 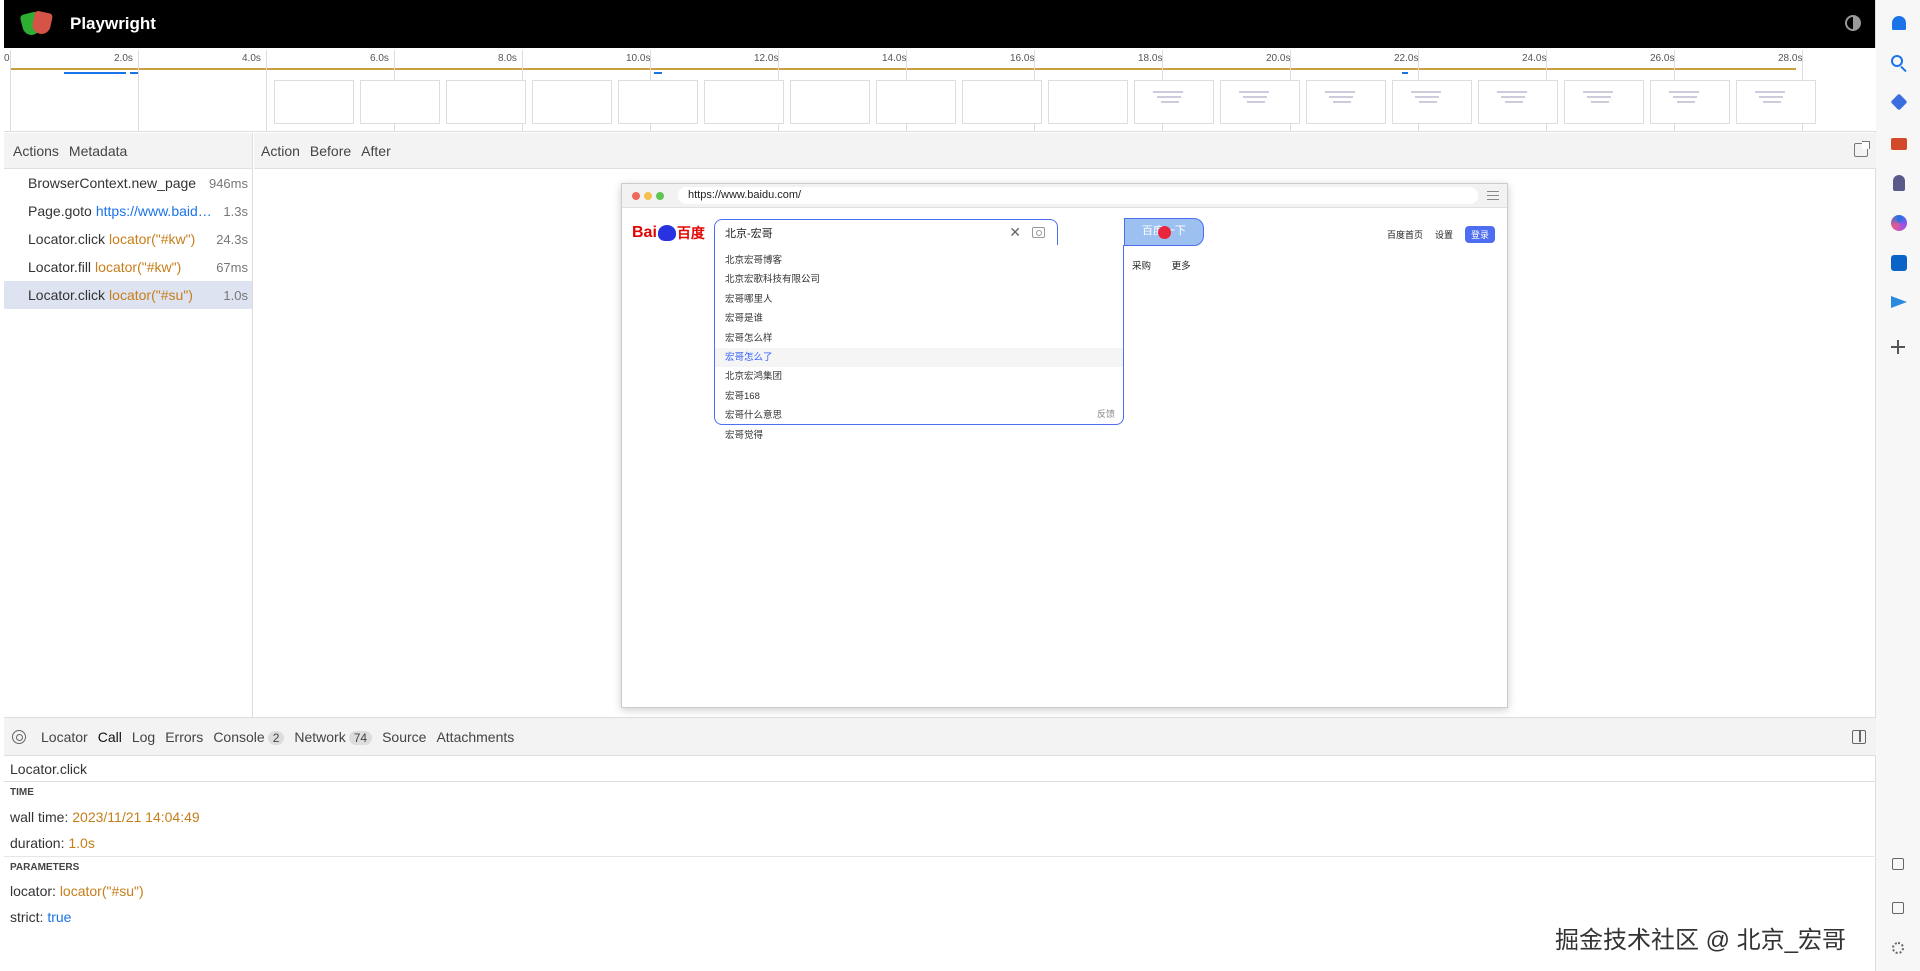 What do you see at coordinates (1406, 58) in the screenshot?
I see `timeline-tick-label: 22.0s` at bounding box center [1406, 58].